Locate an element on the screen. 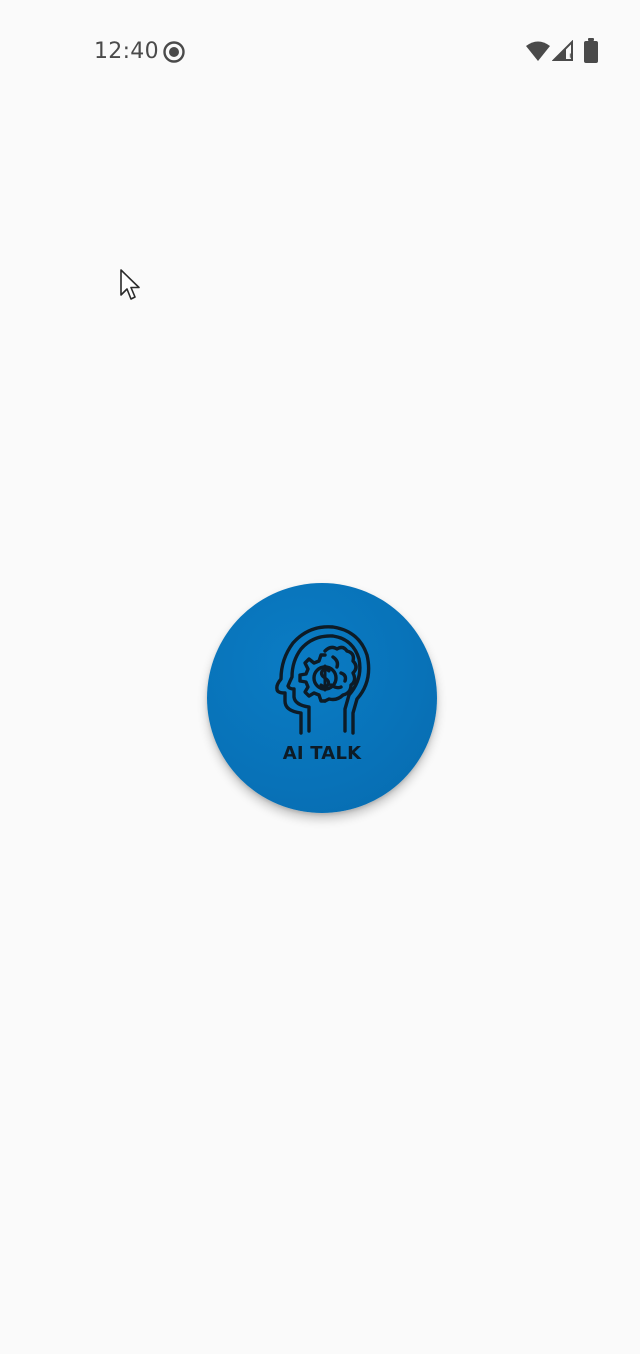  status-time: 12:40 is located at coordinates (126, 51).